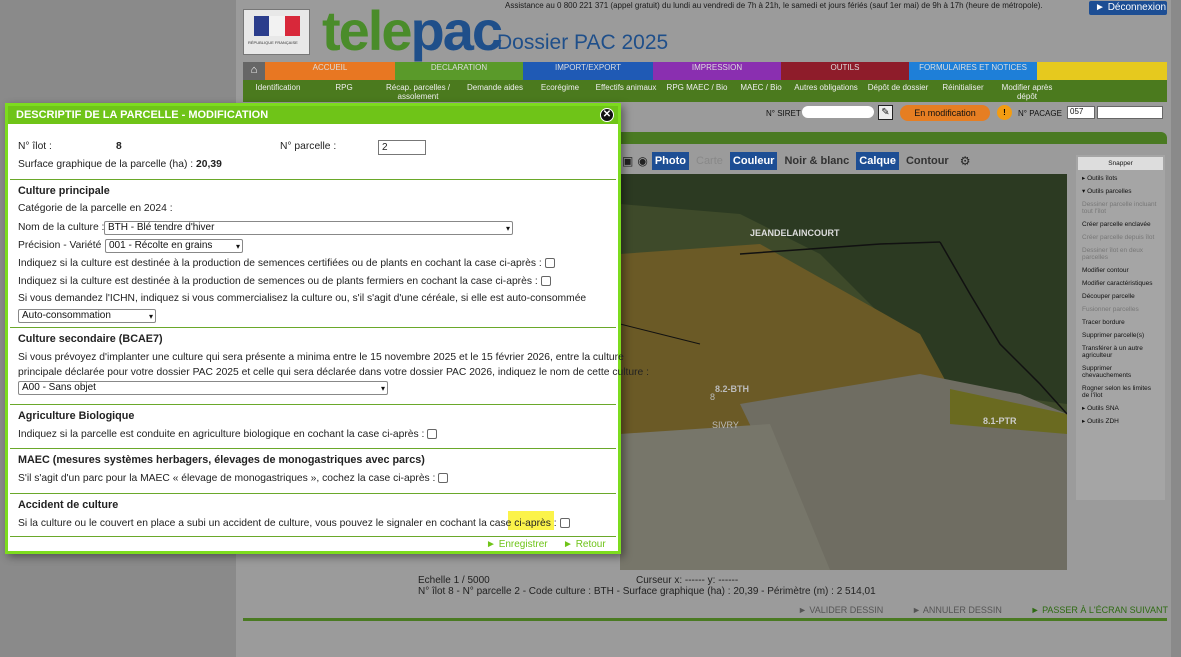 This screenshot has height=657, width=1181. What do you see at coordinates (308, 228) in the screenshot?
I see `culture-select: BTH - Blé tendre d'hiver ▾` at bounding box center [308, 228].